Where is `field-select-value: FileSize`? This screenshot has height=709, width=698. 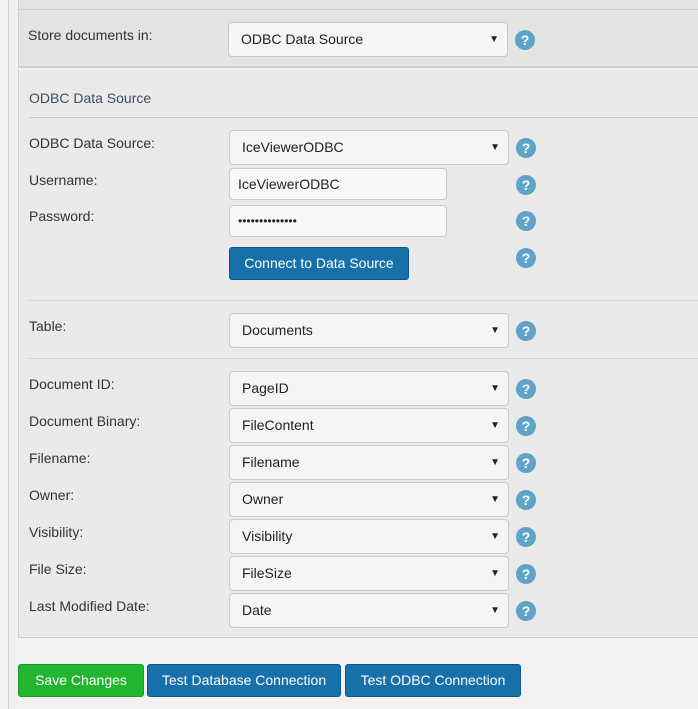
field-select-value: FileSize is located at coordinates (267, 573).